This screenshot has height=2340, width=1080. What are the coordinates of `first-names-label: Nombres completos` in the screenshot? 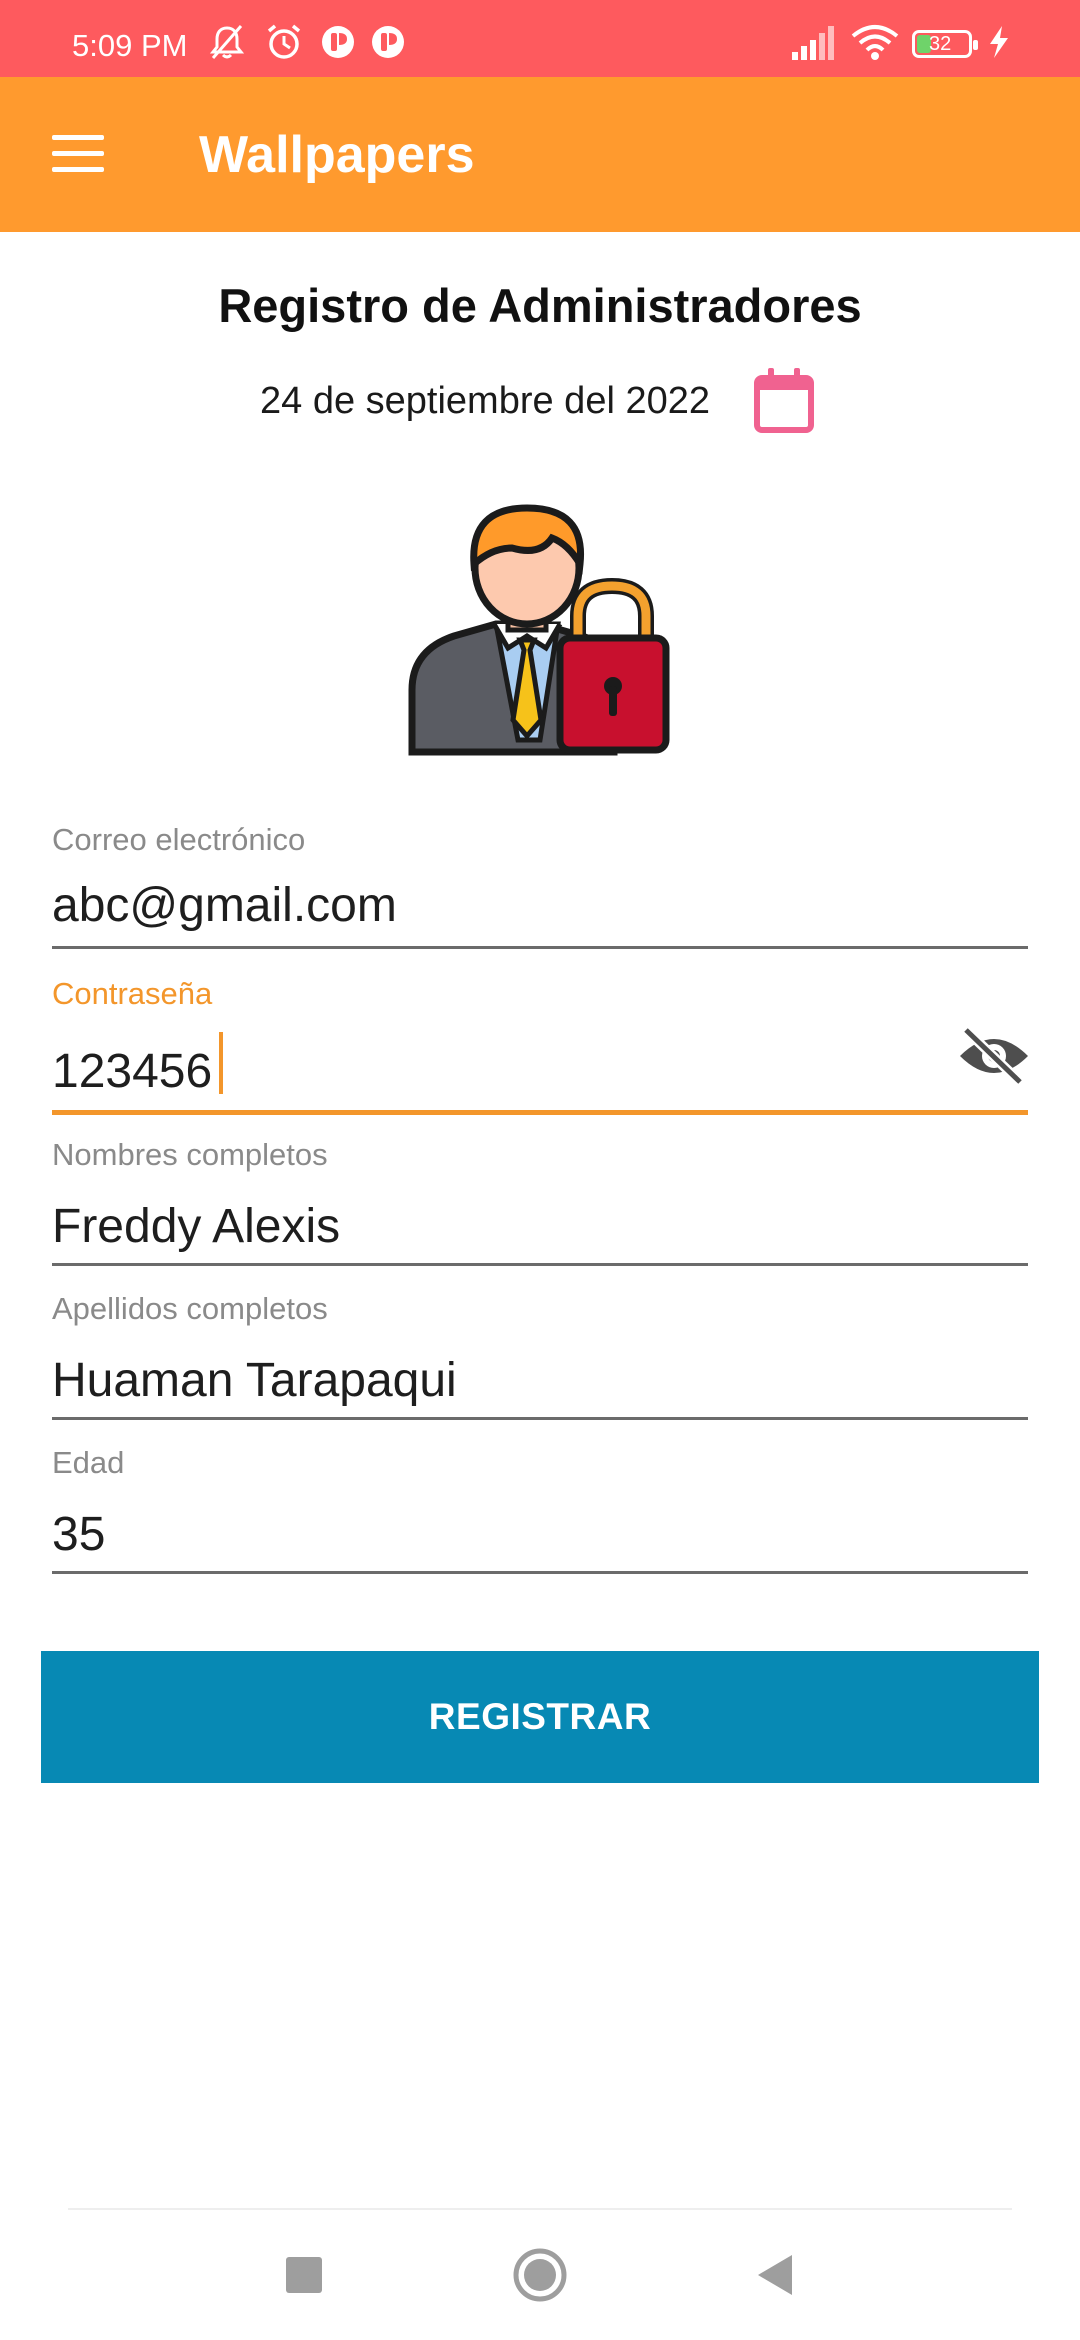 It's located at (190, 1154).